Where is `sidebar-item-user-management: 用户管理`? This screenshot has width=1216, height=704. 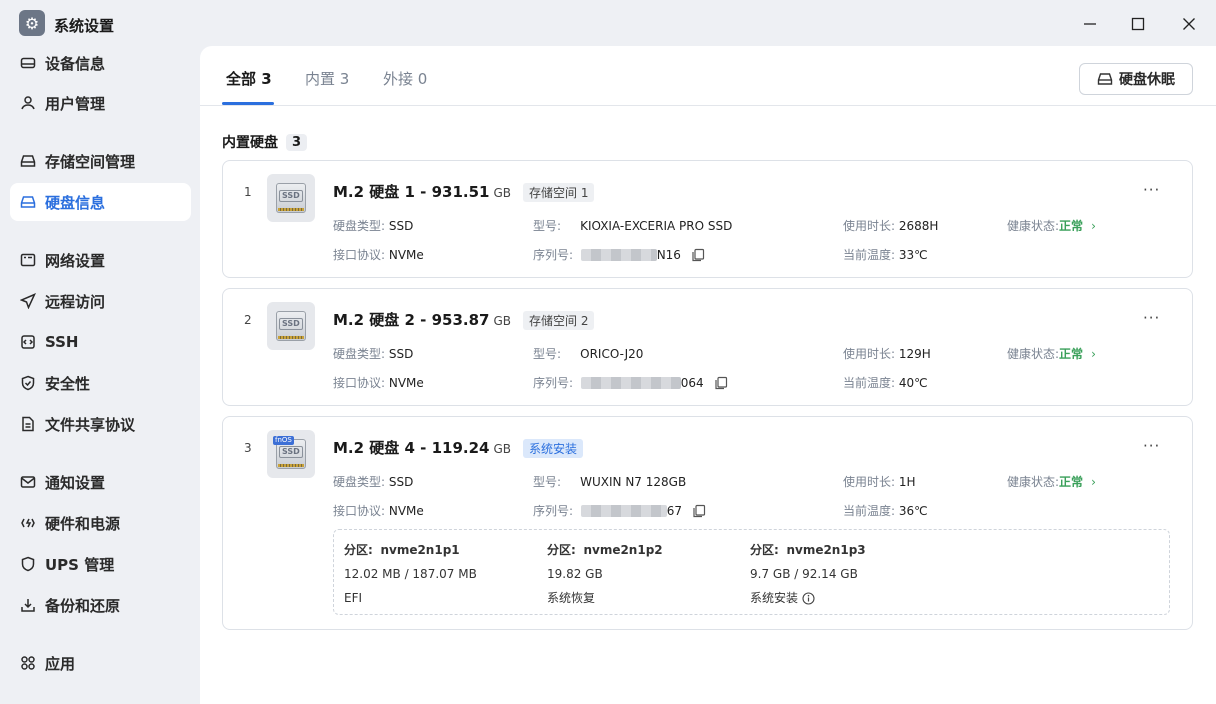 sidebar-item-user-management: 用户管理 is located at coordinates (100, 103).